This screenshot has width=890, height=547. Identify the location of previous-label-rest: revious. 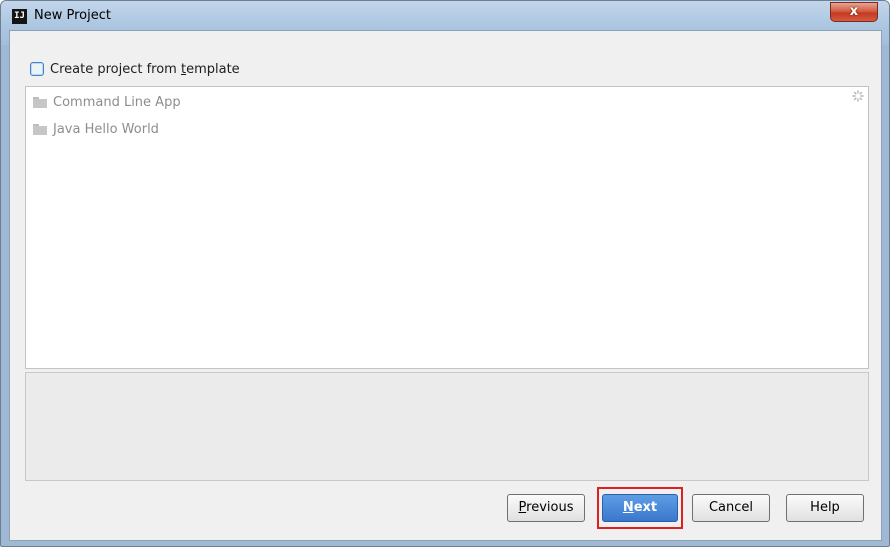
(550, 507).